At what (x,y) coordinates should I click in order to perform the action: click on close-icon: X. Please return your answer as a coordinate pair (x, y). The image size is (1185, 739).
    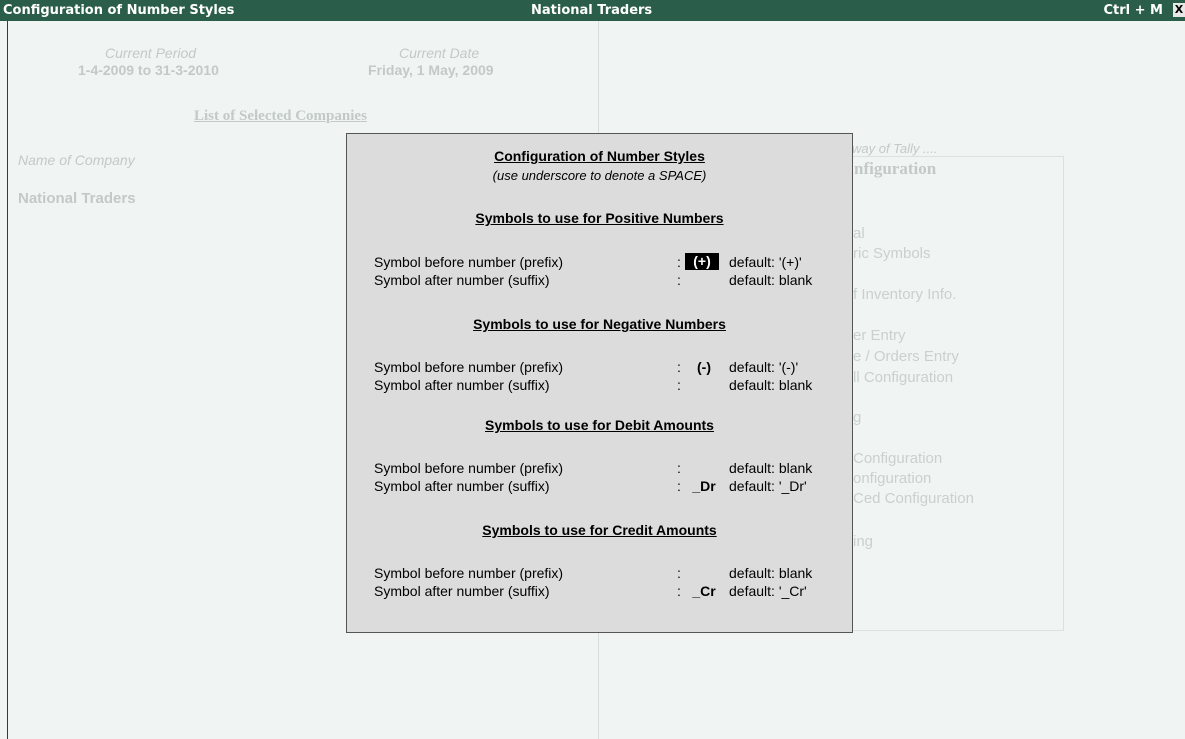
    Looking at the image, I should click on (1179, 10).